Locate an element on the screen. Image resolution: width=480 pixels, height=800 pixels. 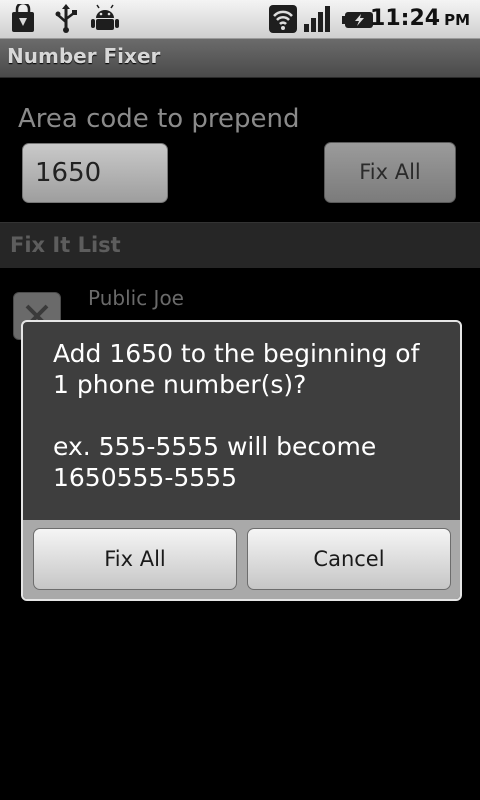
fix-all-button: Fix All is located at coordinates (390, 172).